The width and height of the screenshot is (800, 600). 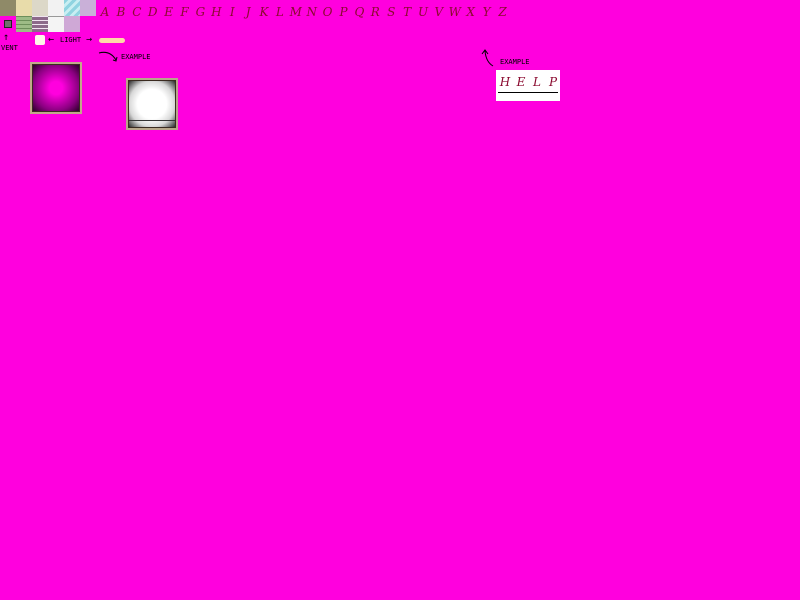 What do you see at coordinates (105, 12) in the screenshot?
I see `alphabet-letter-a: A` at bounding box center [105, 12].